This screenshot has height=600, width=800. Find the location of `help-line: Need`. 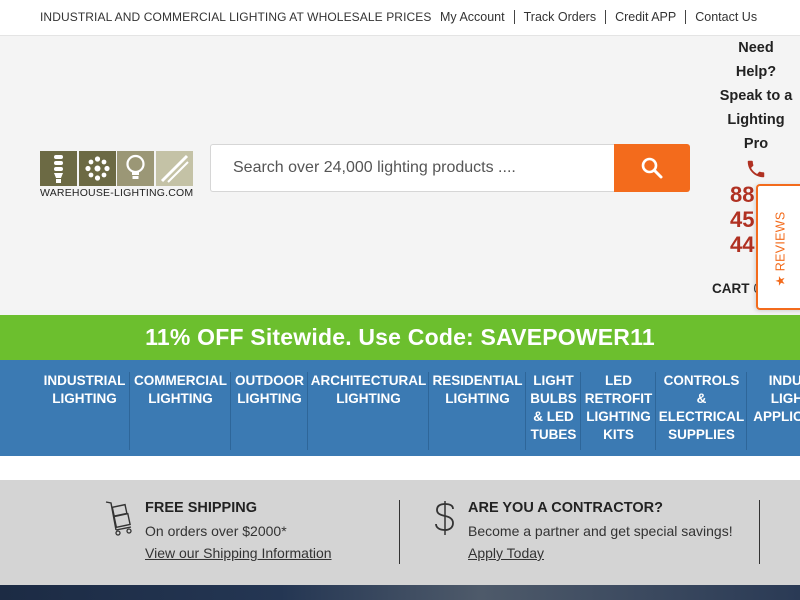

help-line: Need is located at coordinates (756, 48).